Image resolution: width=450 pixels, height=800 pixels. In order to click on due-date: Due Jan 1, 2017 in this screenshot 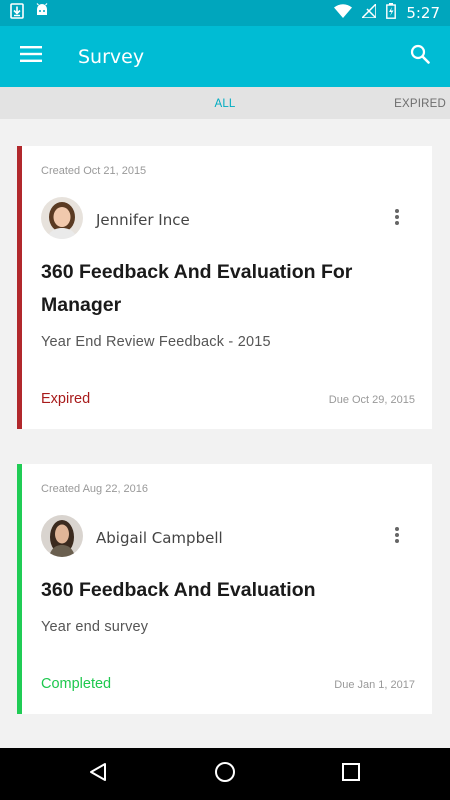, I will do `click(374, 685)`.